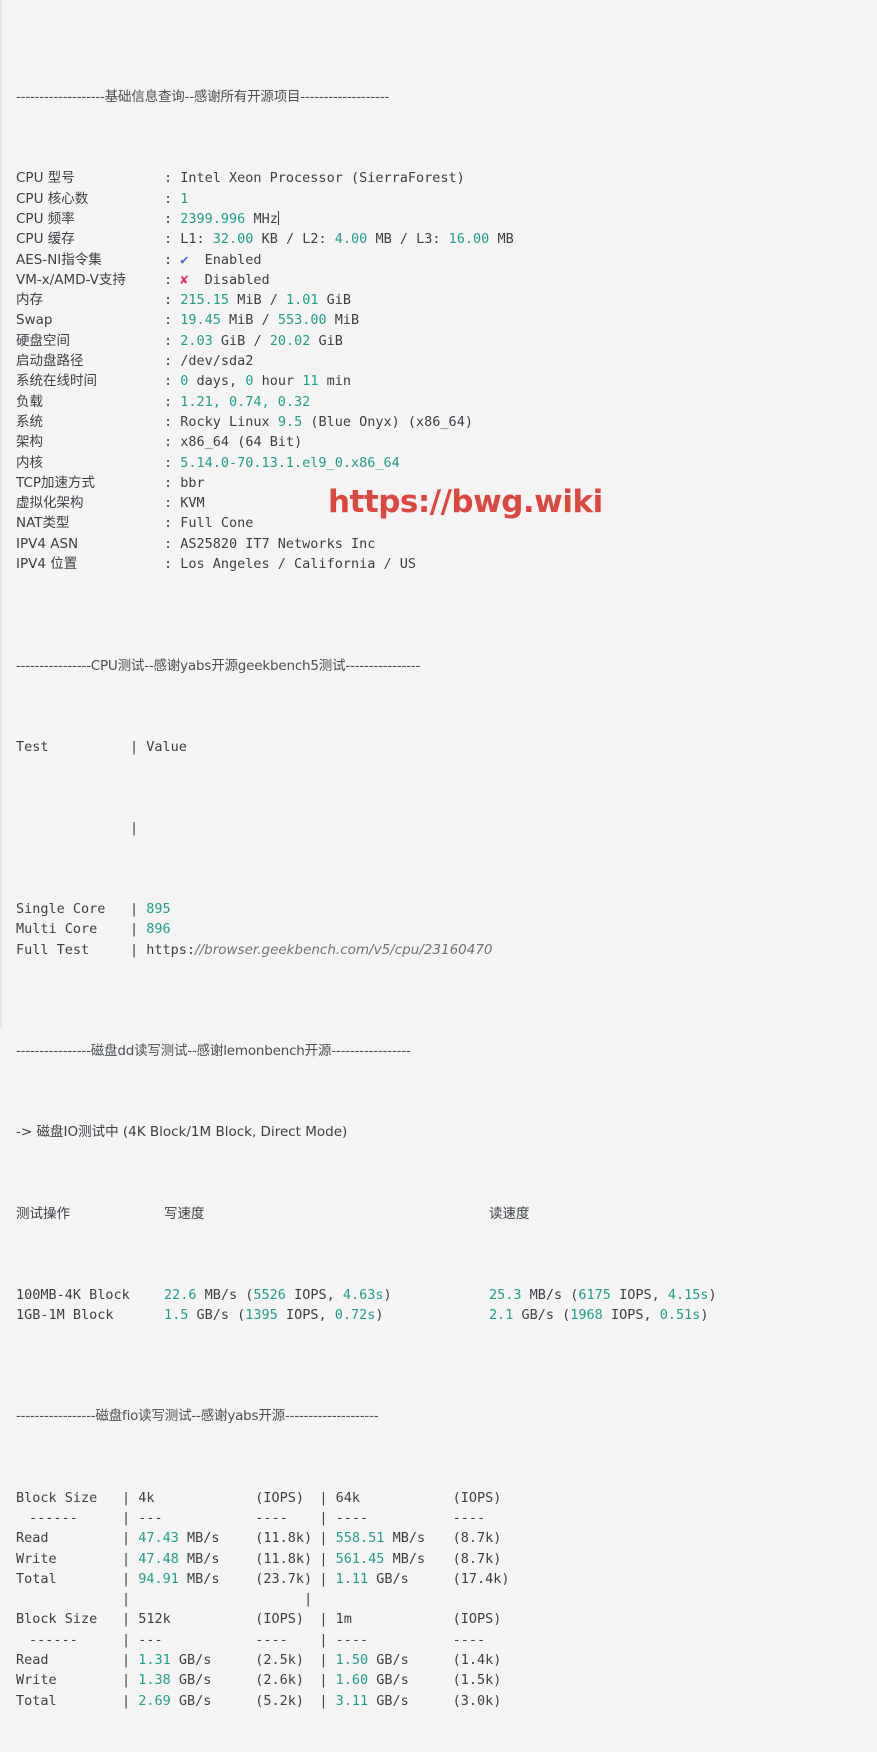 Image resolution: width=877 pixels, height=1752 pixels. I want to click on fio-block-dashes: ------ | --- ---- | ---- ----, so click(439, 1518).